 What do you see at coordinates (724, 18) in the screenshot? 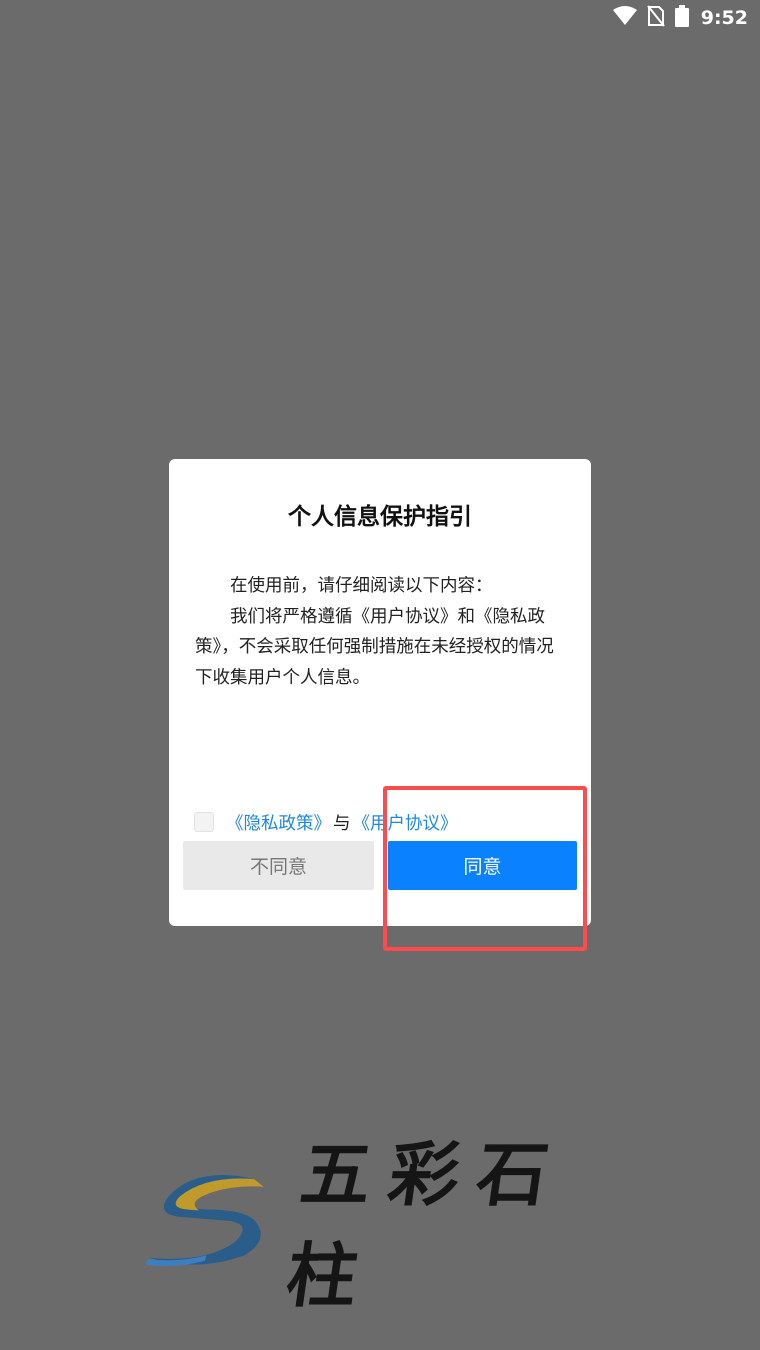
I see `status-time: 9:52` at bounding box center [724, 18].